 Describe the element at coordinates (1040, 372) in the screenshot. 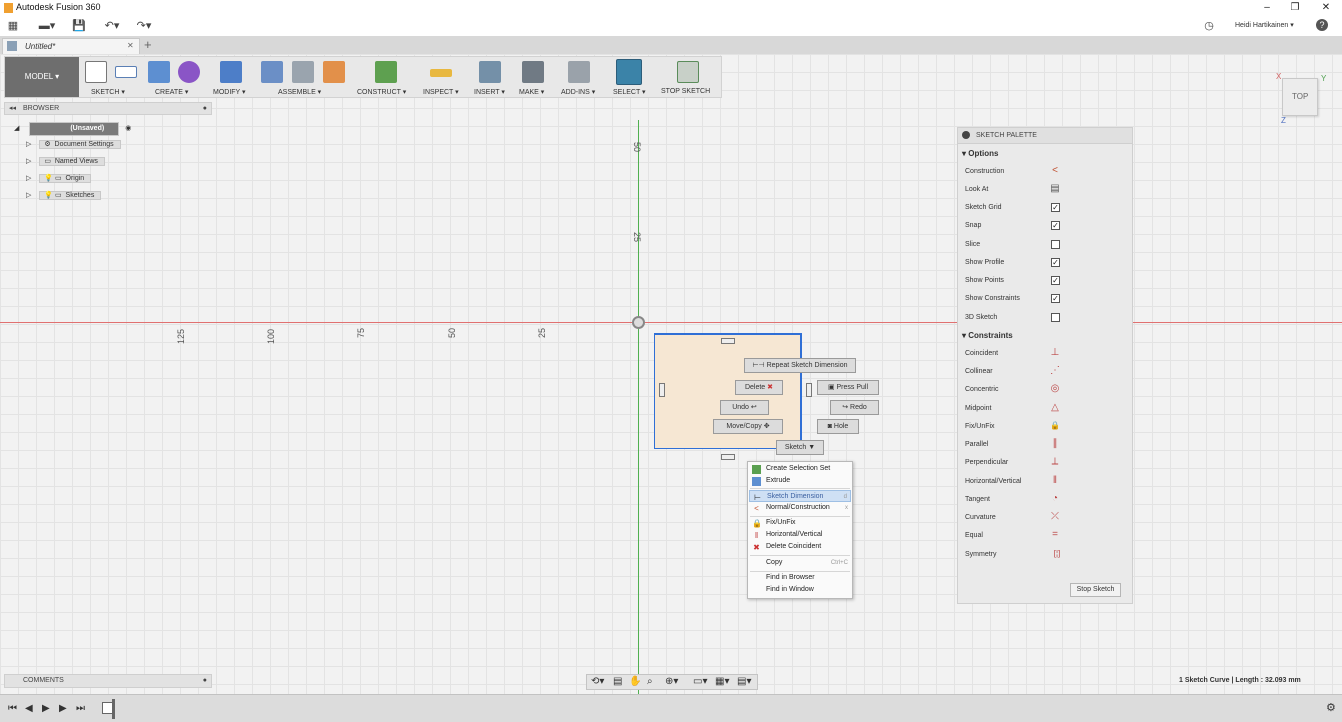

I see `constraint-collinear: Collinear ⋰` at that location.